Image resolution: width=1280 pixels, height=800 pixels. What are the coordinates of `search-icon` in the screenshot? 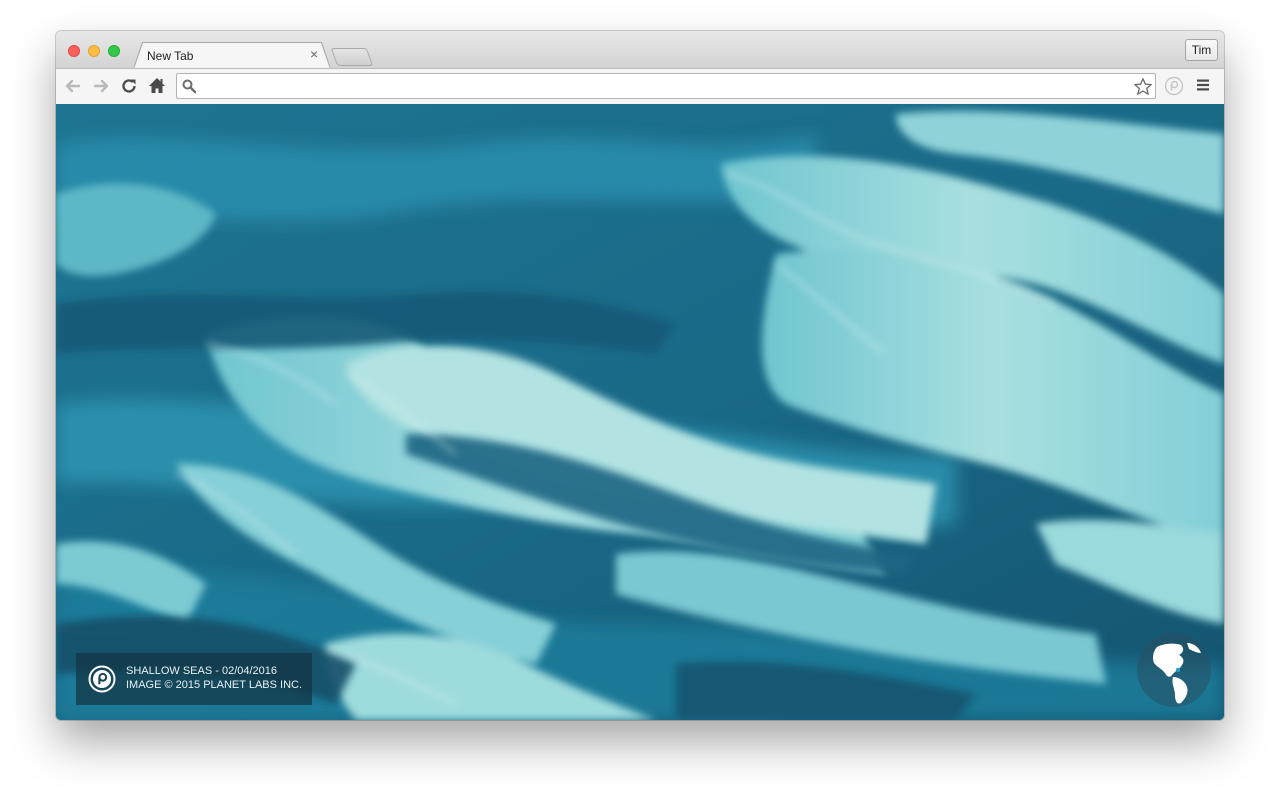 It's located at (189, 88).